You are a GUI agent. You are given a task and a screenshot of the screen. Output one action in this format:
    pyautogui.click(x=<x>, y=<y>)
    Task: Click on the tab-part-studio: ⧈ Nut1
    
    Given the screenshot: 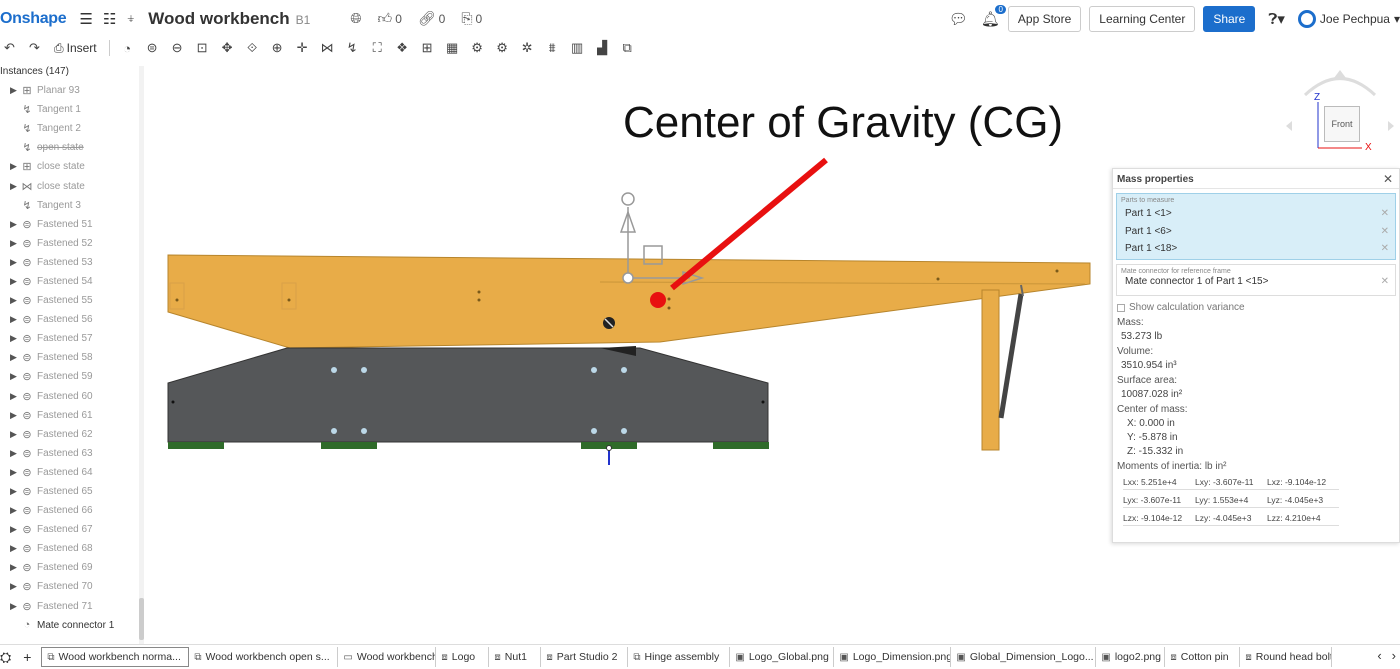 What is the action you would take?
    pyautogui.click(x=515, y=657)
    